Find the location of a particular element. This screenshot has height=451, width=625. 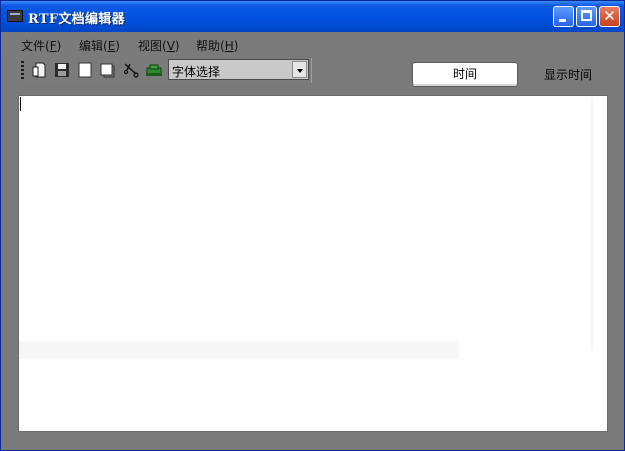

faint-status-overlay is located at coordinates (239, 350).